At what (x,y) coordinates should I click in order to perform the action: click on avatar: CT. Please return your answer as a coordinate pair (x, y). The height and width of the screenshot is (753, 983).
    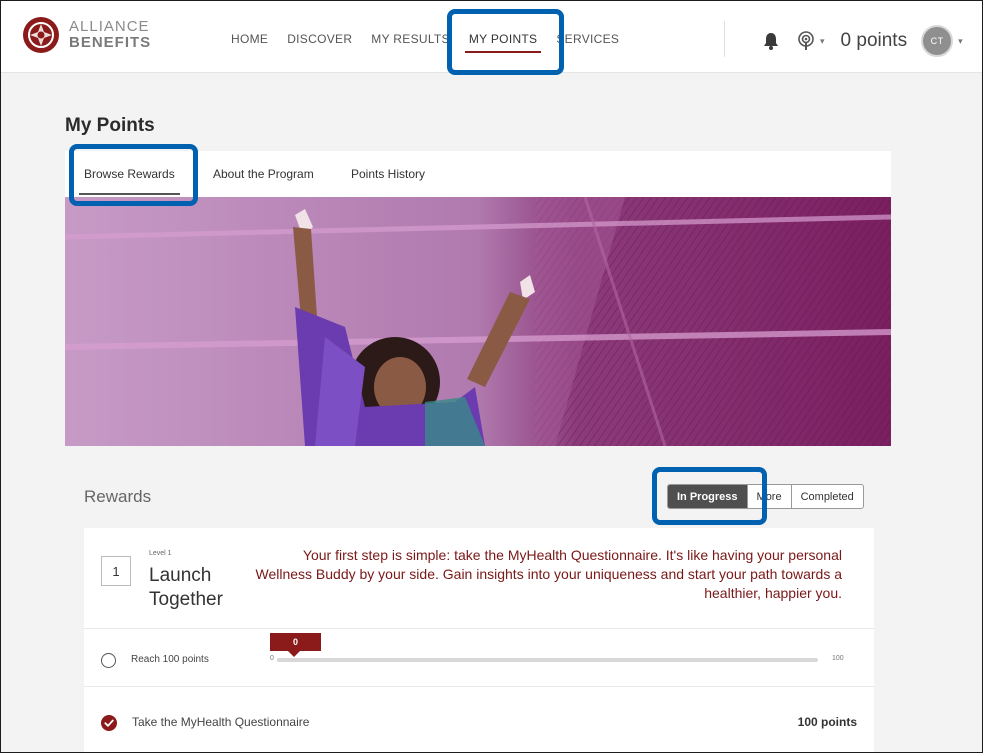
    Looking at the image, I should click on (937, 41).